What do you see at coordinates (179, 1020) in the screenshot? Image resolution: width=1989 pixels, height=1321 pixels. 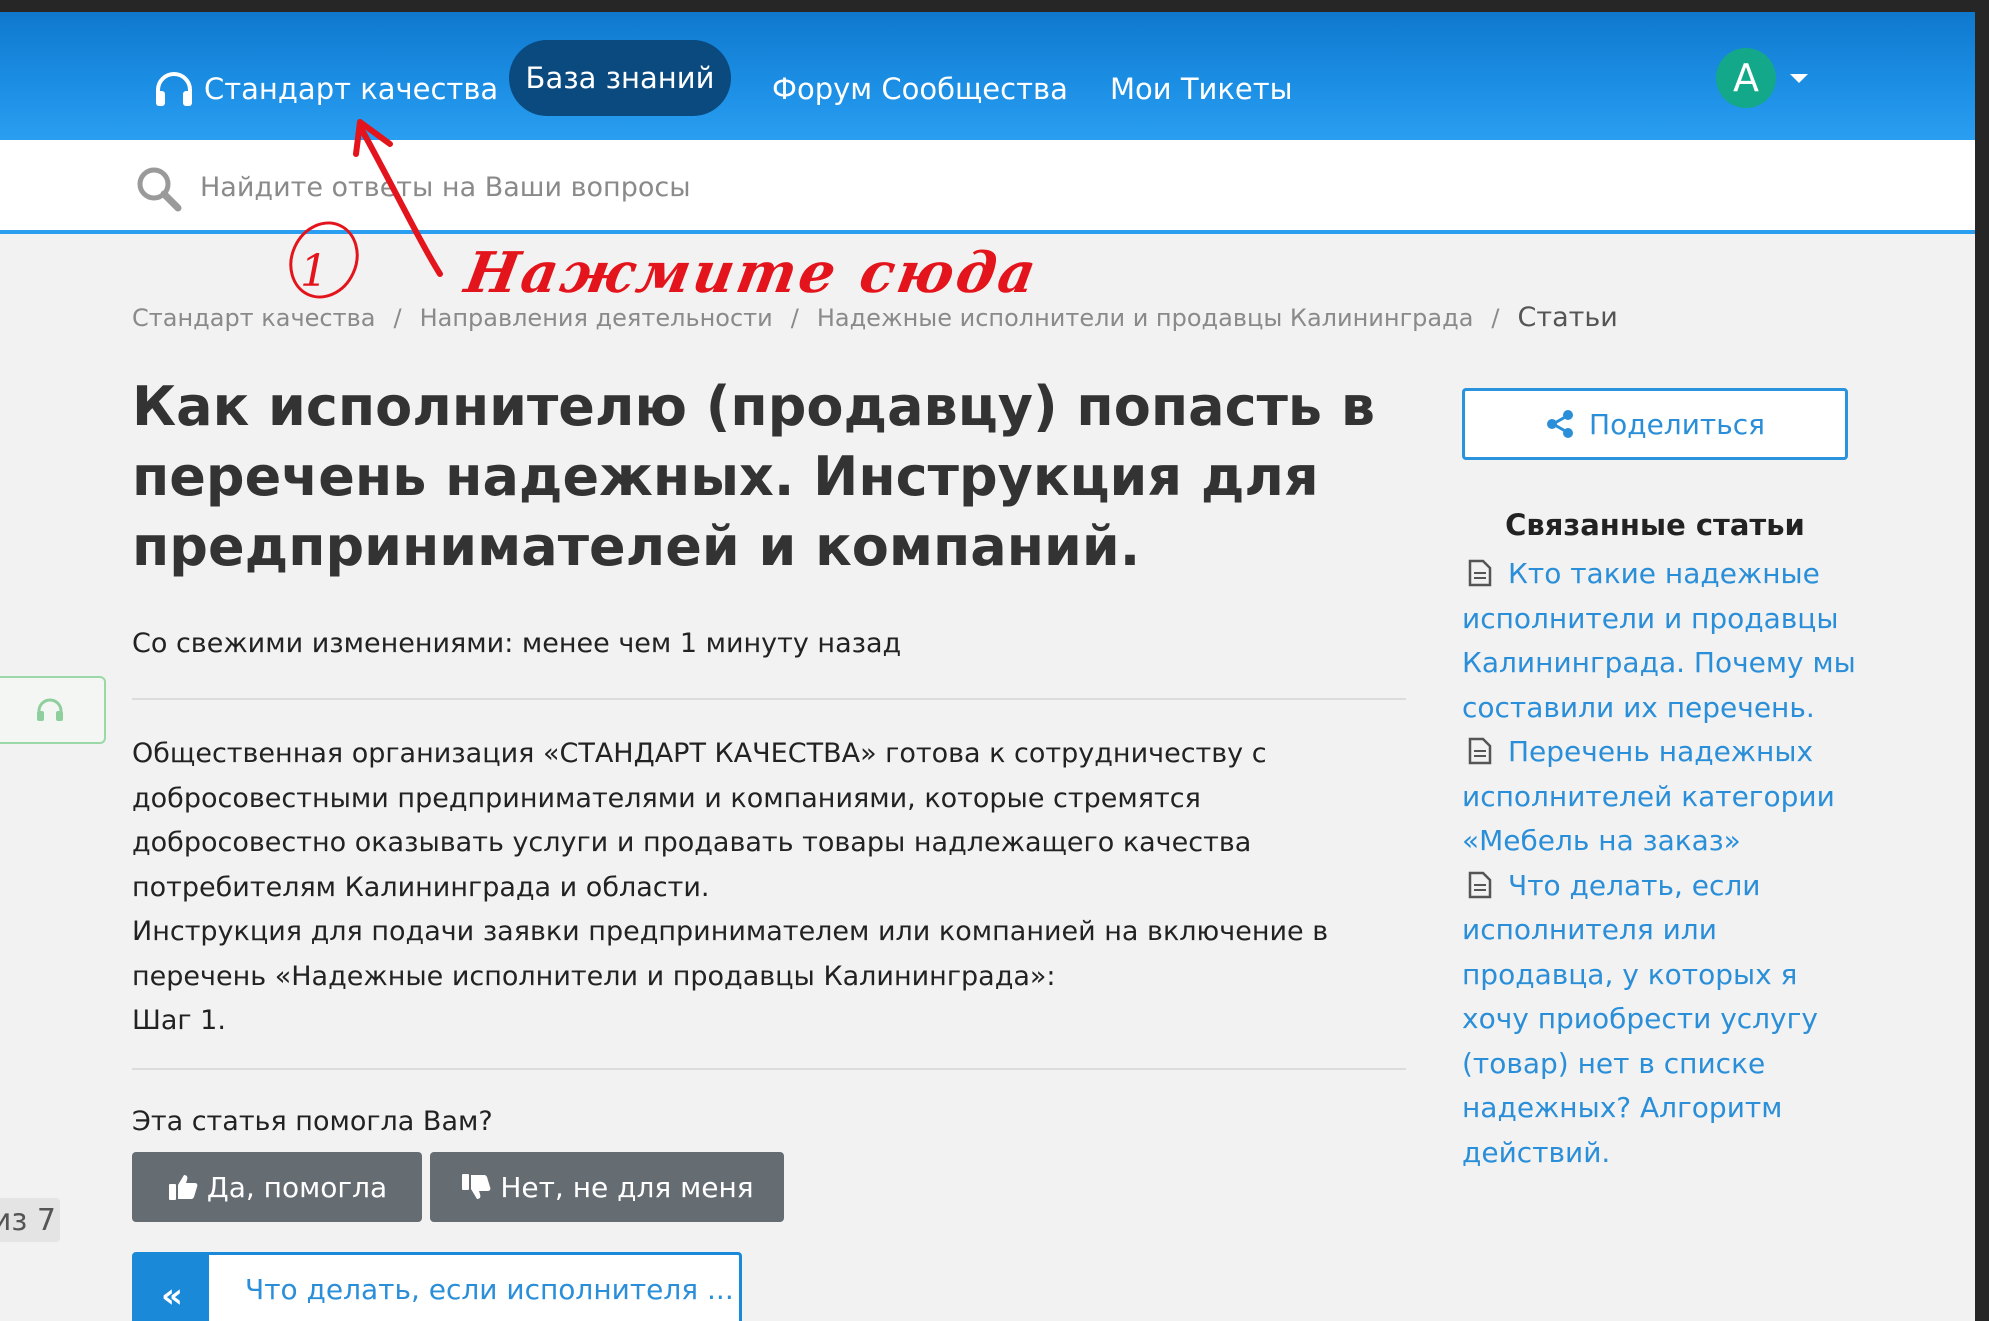 I see `article-paragraph: Шаг 1.` at bounding box center [179, 1020].